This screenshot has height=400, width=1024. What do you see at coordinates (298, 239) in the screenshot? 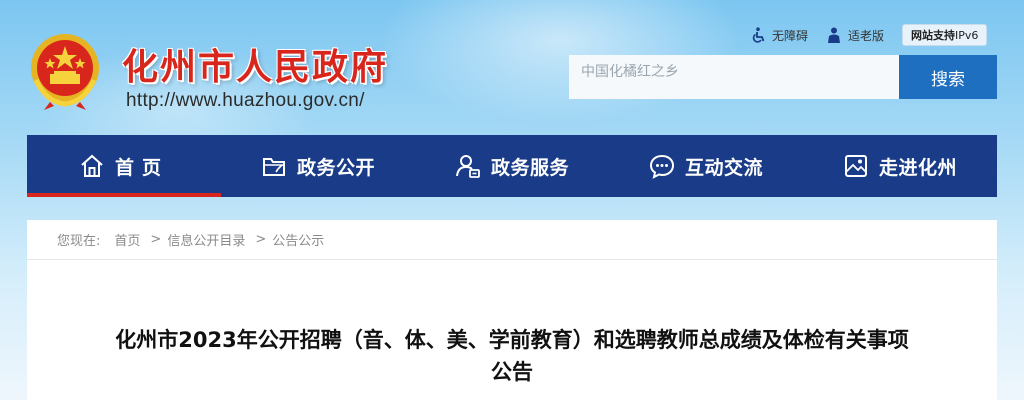
I see `breadcrumb-item-announcements: 公告公示` at bounding box center [298, 239].